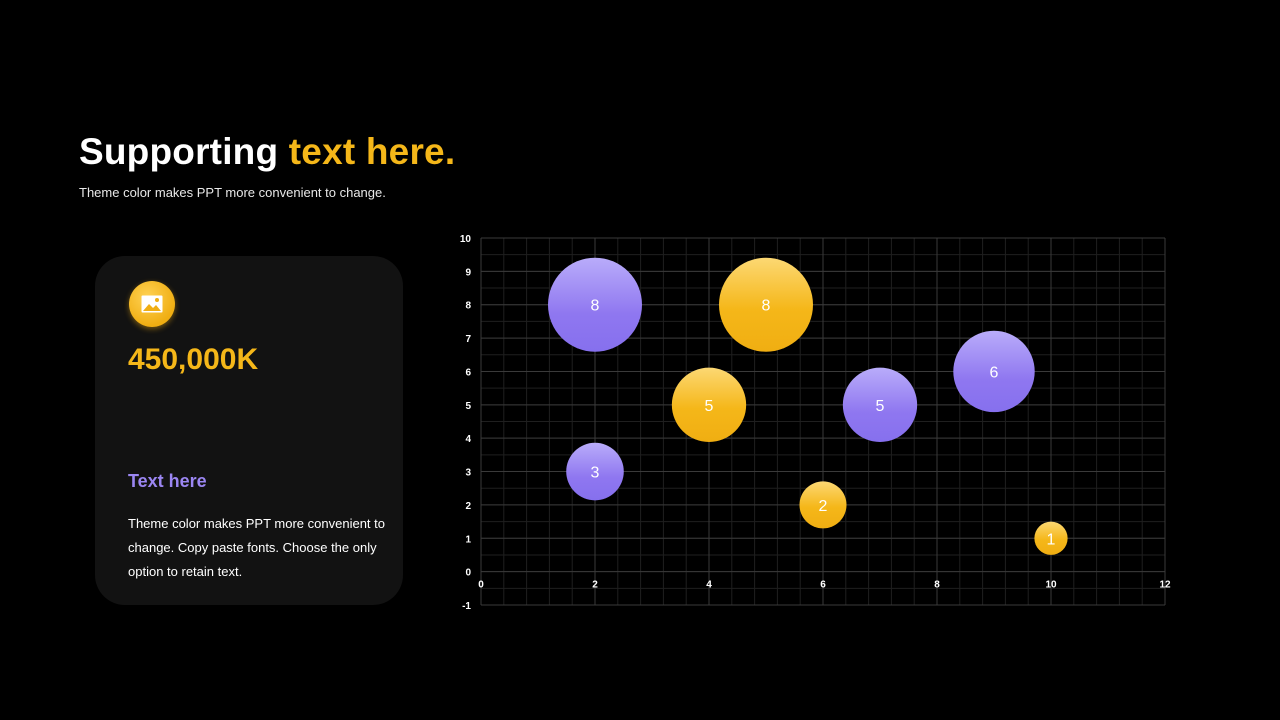 Image resolution: width=1280 pixels, height=720 pixels. Describe the element at coordinates (468, 339) in the screenshot. I see `y-tick-label: 7` at that location.